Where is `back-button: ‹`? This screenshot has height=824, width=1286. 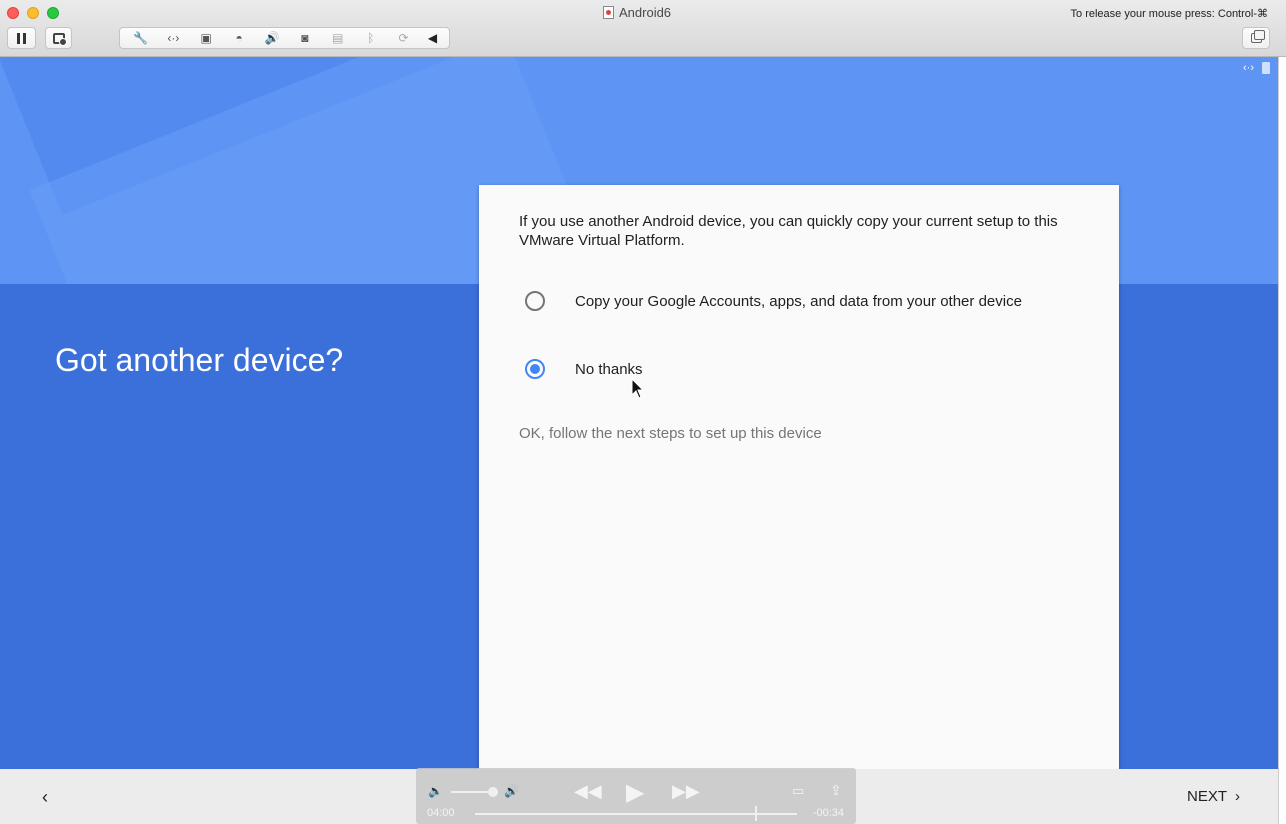
back-button: ‹ is located at coordinates (45, 797).